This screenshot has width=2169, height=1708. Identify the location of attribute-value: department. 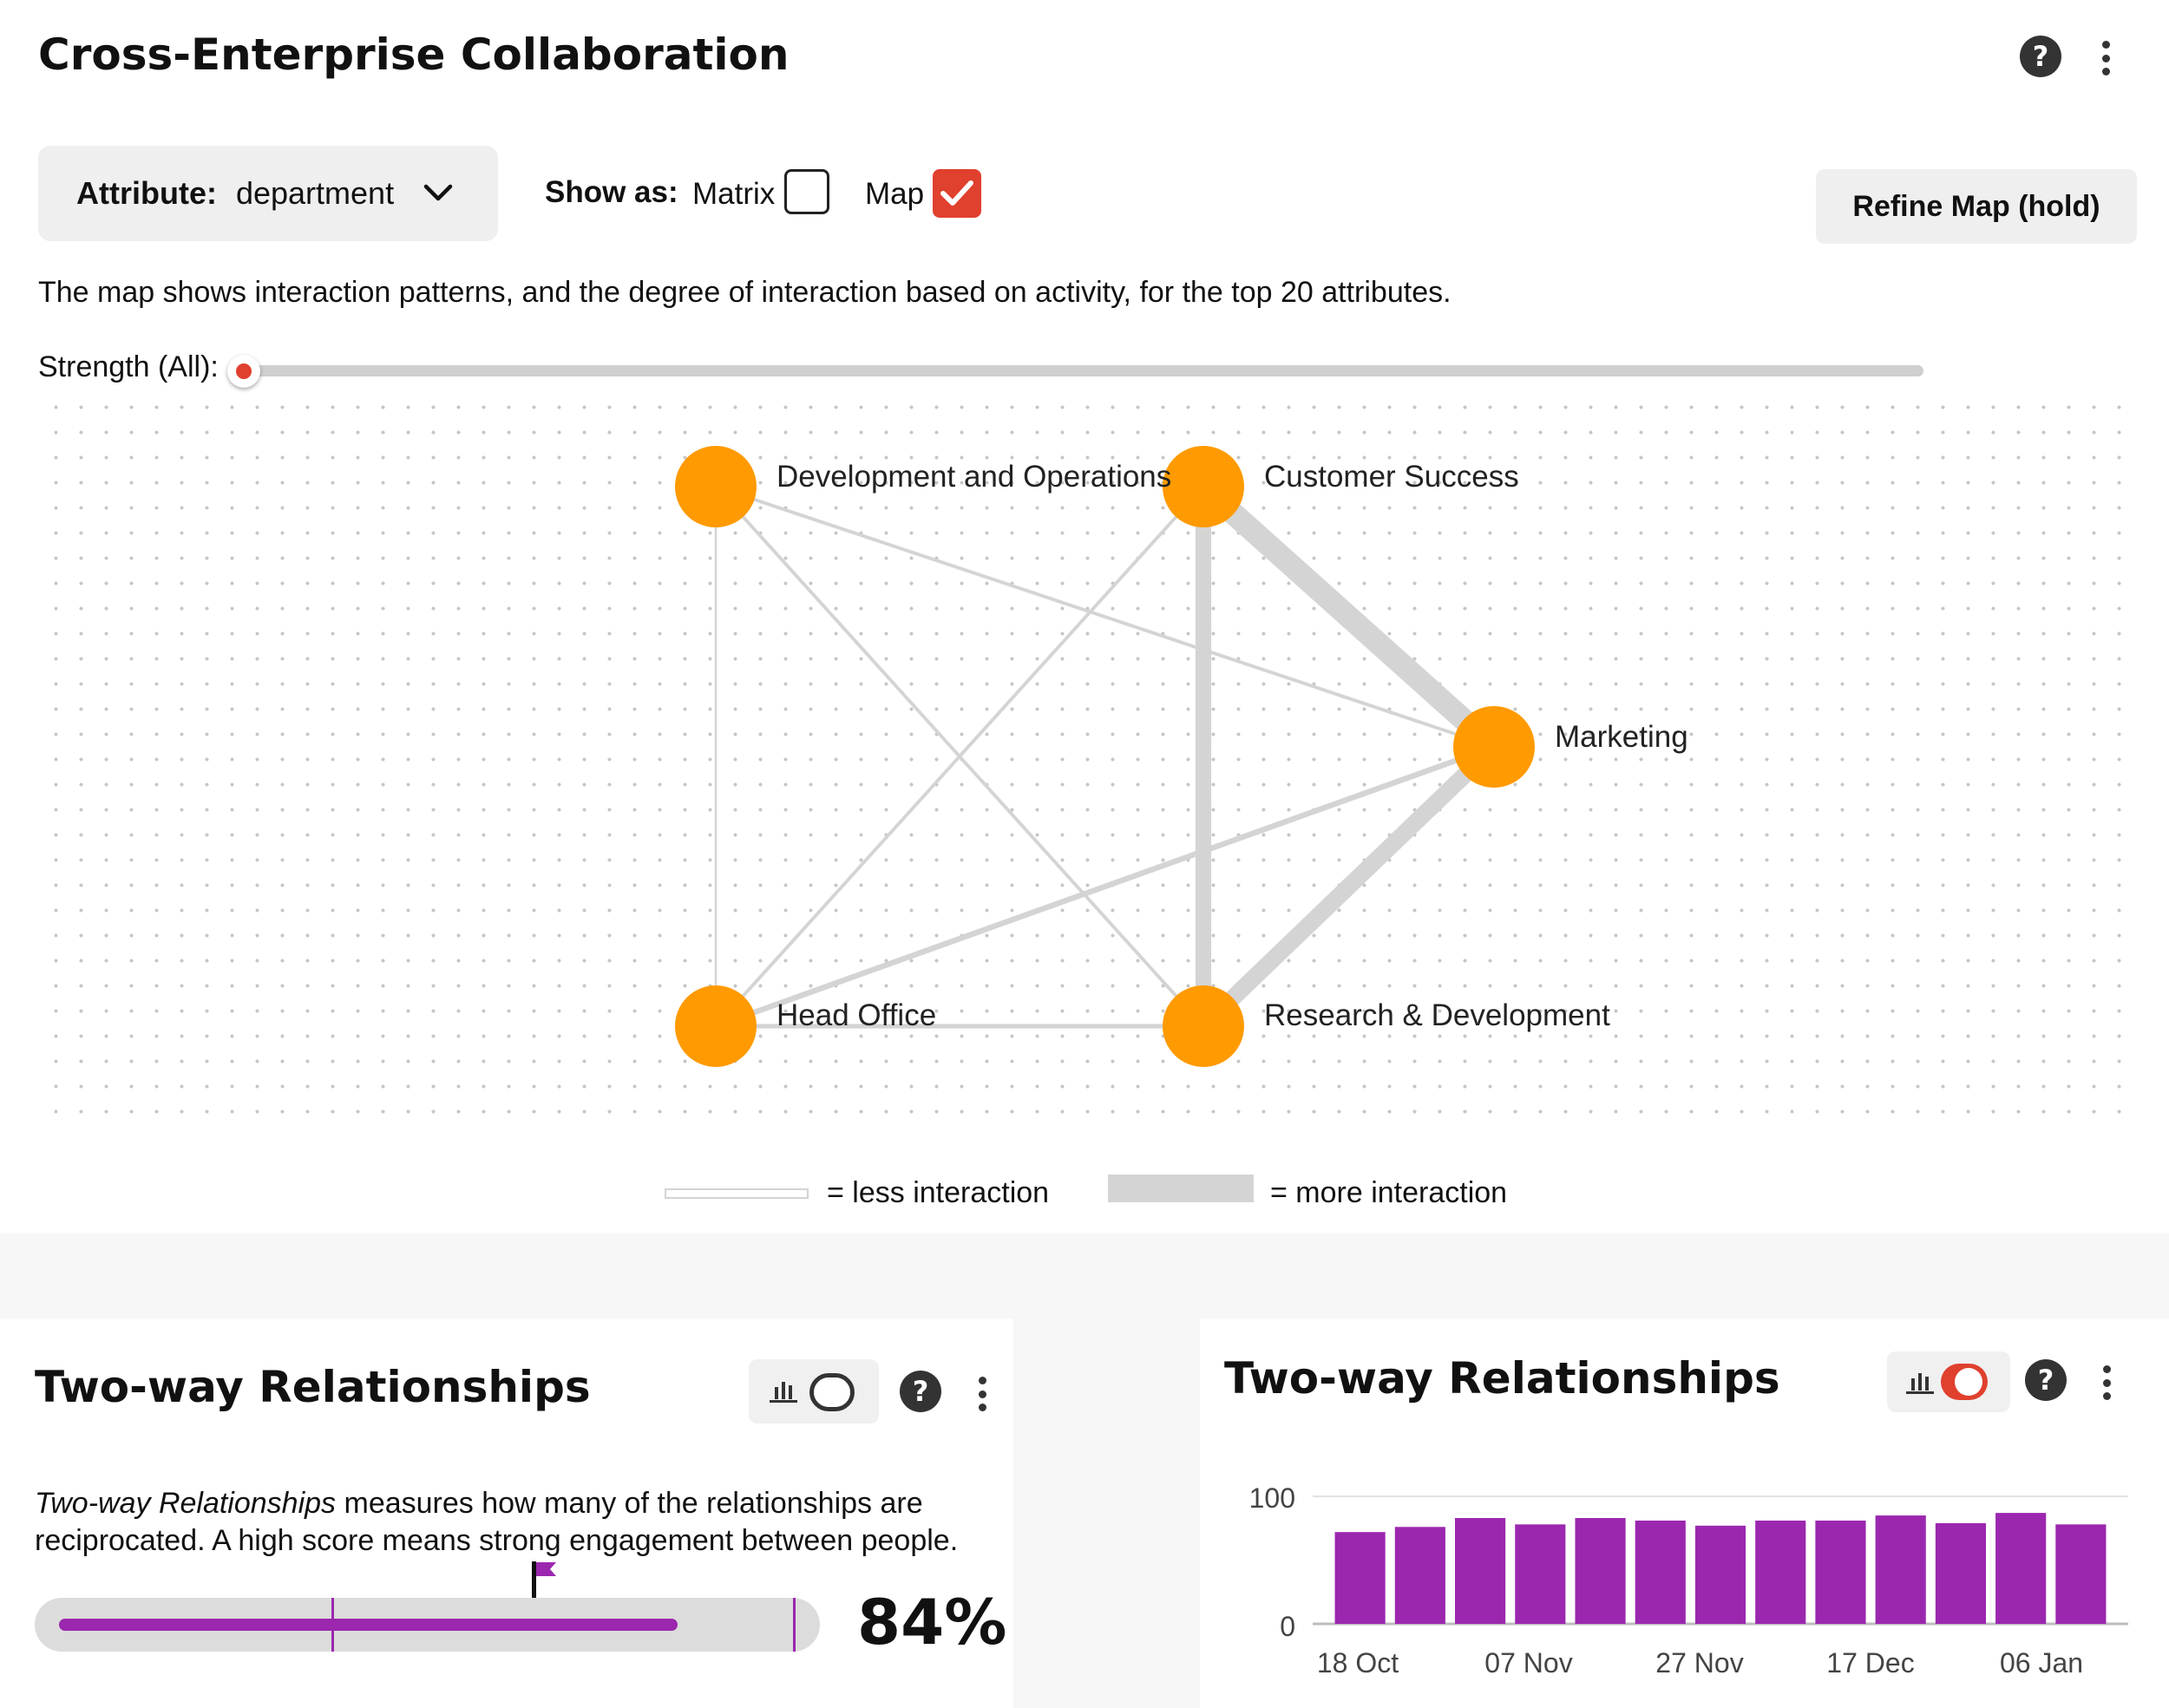
(315, 193).